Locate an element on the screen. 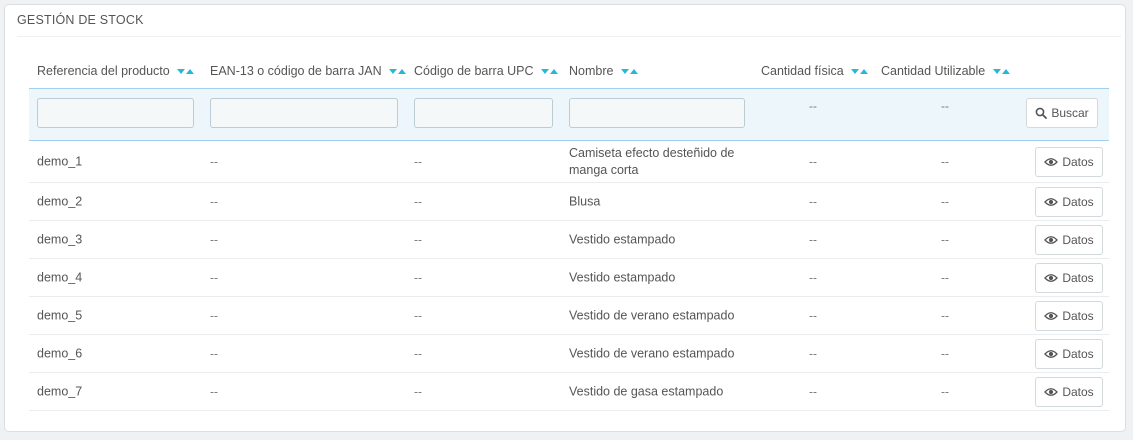  cell-name: Blusa is located at coordinates (585, 201).